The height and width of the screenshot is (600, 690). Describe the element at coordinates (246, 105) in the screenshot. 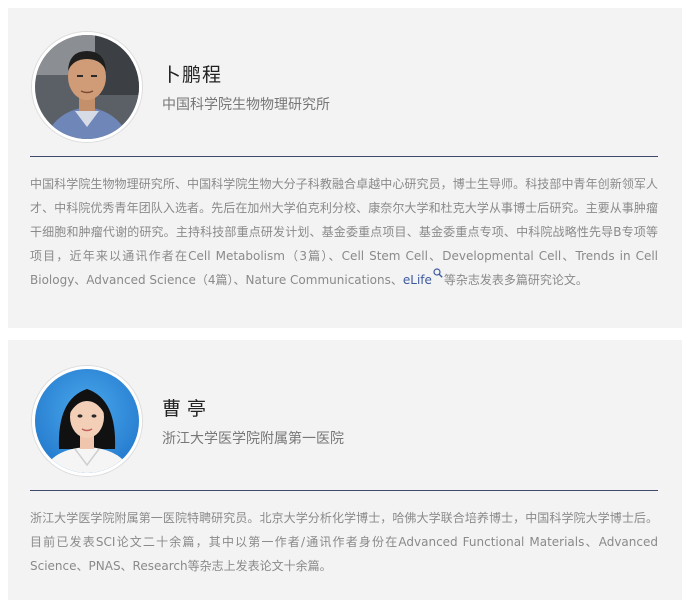

I see `affiliation: 中国科学院生物物理研究所` at that location.